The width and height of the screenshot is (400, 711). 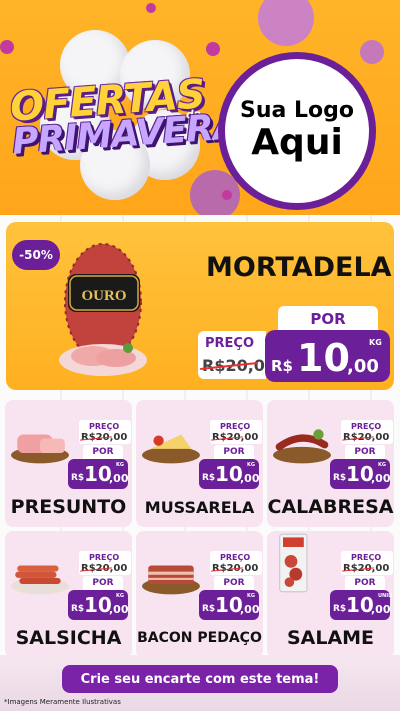 I want to click on product-name: SALSICHA, so click(x=68, y=638).